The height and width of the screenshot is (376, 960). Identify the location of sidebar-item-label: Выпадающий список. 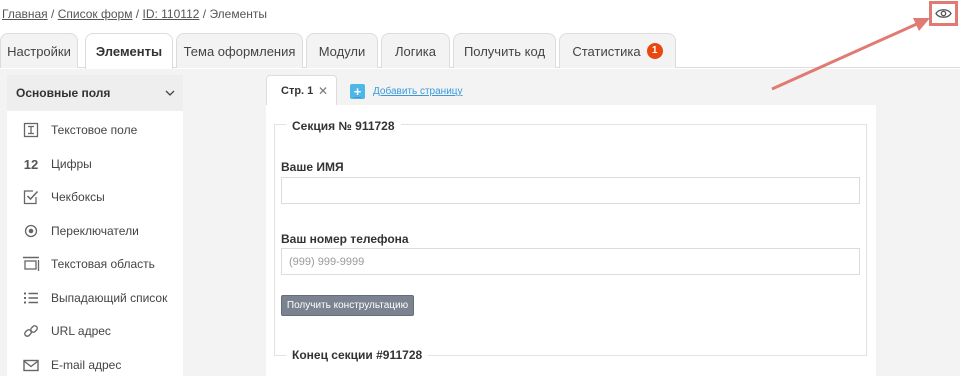
(109, 298).